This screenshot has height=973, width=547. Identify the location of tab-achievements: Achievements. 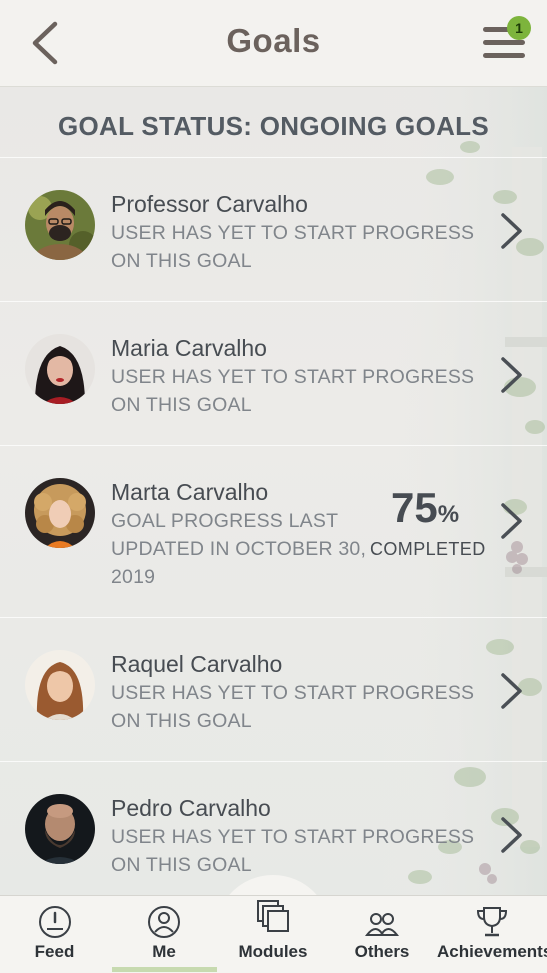
(492, 934).